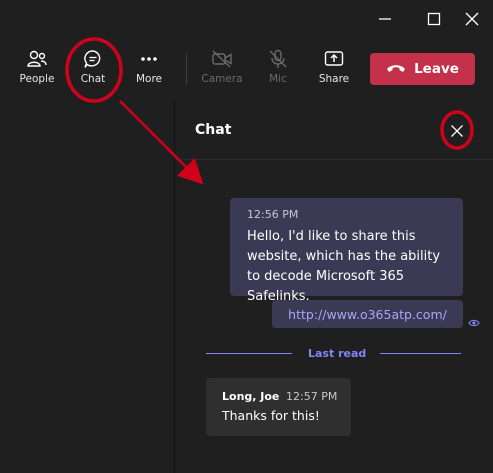  What do you see at coordinates (149, 79) in the screenshot?
I see `more-label: More` at bounding box center [149, 79].